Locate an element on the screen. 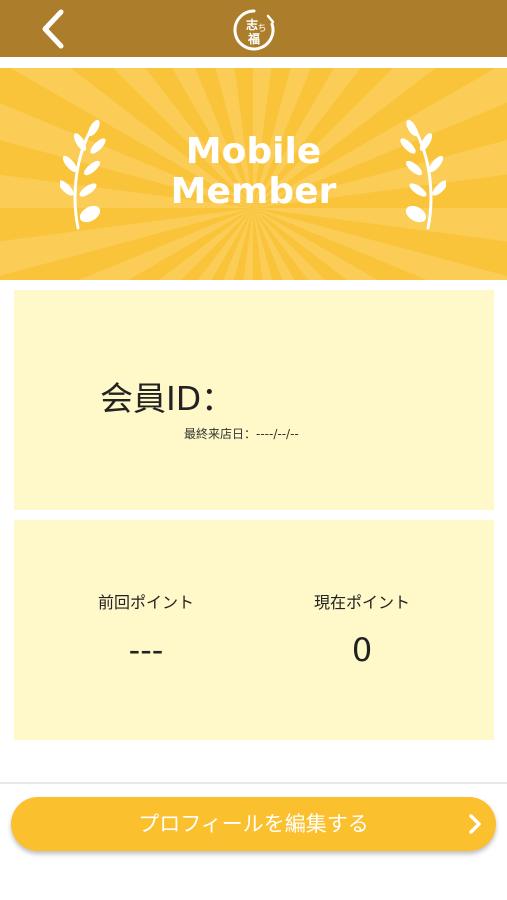 The width and height of the screenshot is (507, 900). svg-text: 福 is located at coordinates (253, 38).